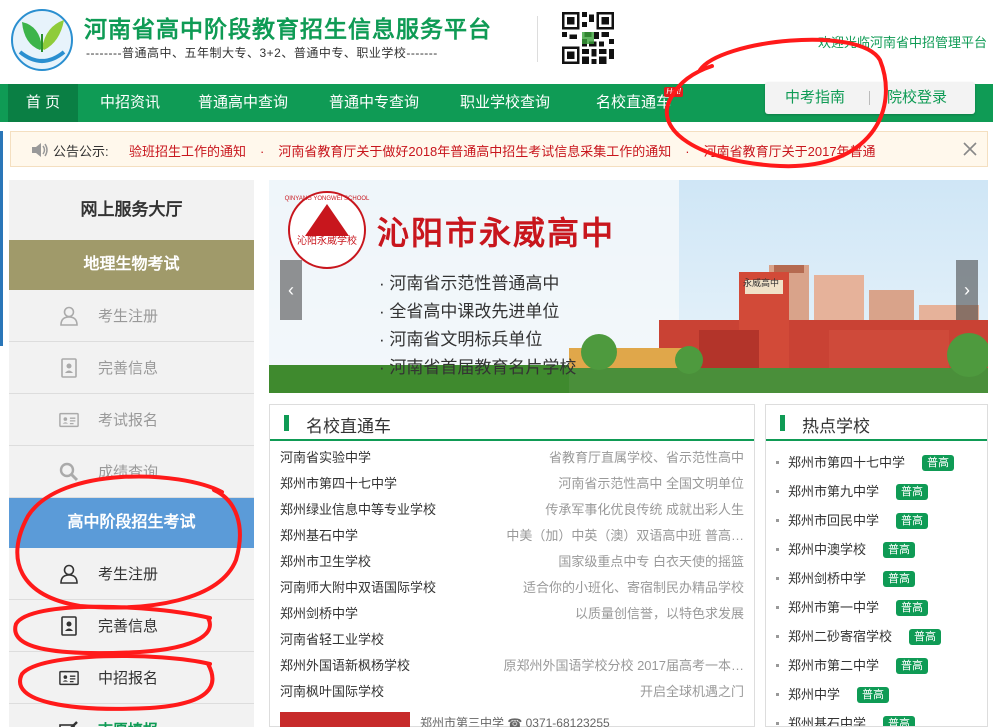  What do you see at coordinates (474, 151) in the screenshot?
I see `notice-link: 河南省教育厅关于做好2018年普通高中招生考试信息采集工作的通知` at bounding box center [474, 151].